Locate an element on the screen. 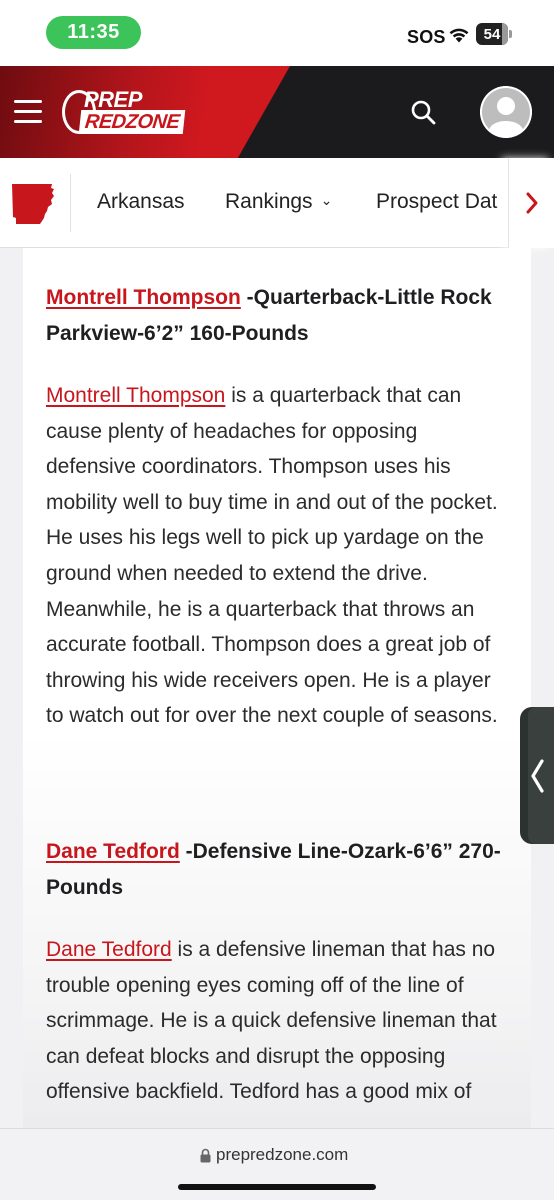 This screenshot has width=554, height=1200. battery-icon: 54 is located at coordinates (494, 34).